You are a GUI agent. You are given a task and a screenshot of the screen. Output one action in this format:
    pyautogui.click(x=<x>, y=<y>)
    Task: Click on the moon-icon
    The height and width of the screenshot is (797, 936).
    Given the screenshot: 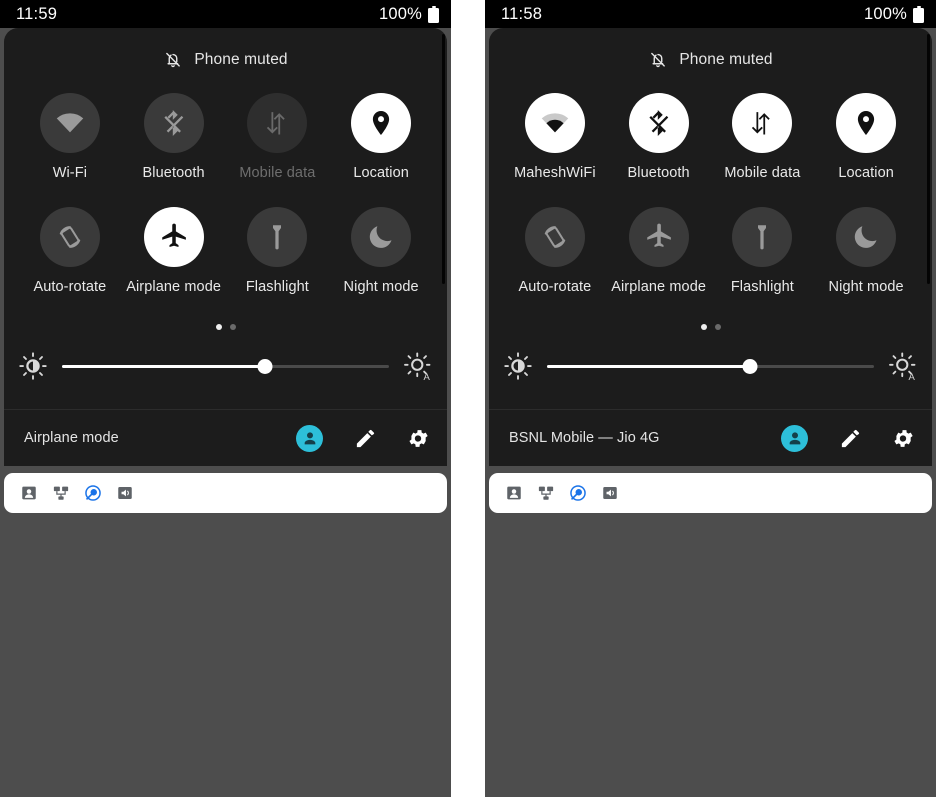 What is the action you would take?
    pyautogui.click(x=865, y=237)
    